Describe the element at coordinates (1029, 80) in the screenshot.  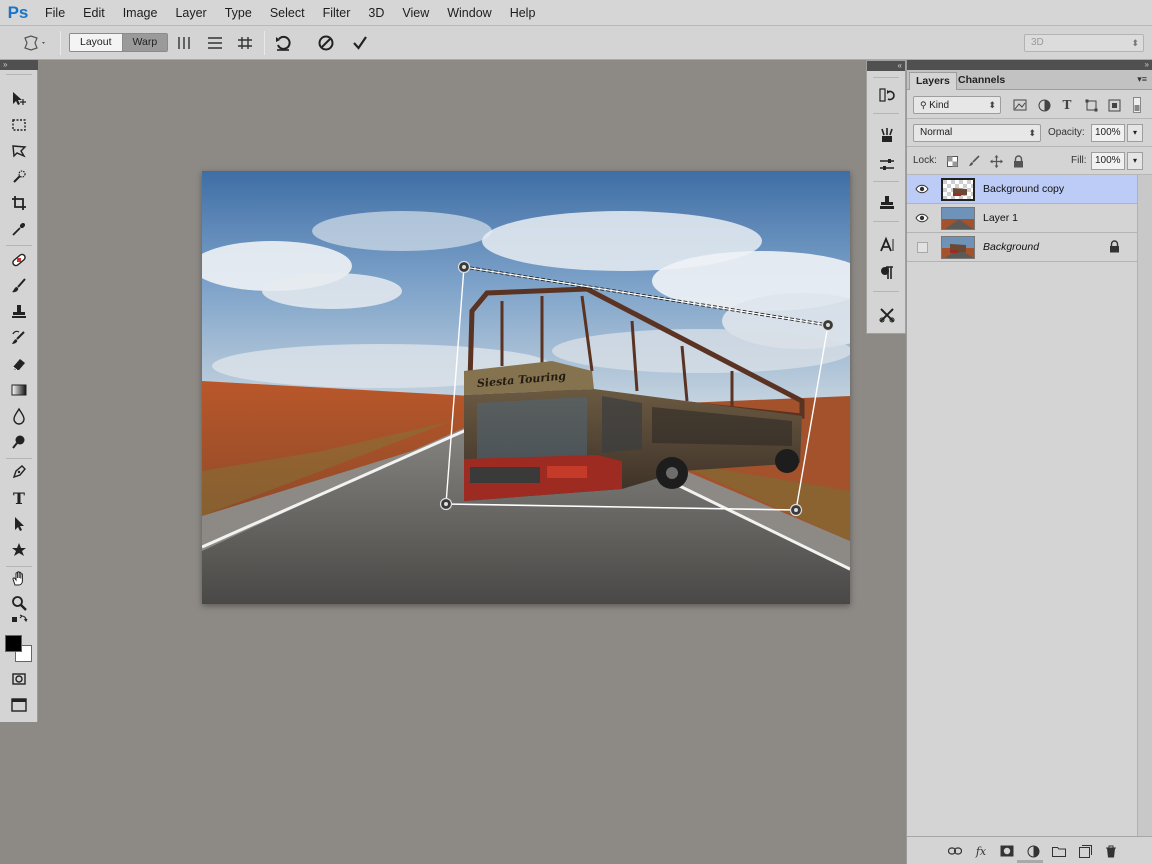
I see `panel-tabs: Layers Channels ▾≡` at that location.